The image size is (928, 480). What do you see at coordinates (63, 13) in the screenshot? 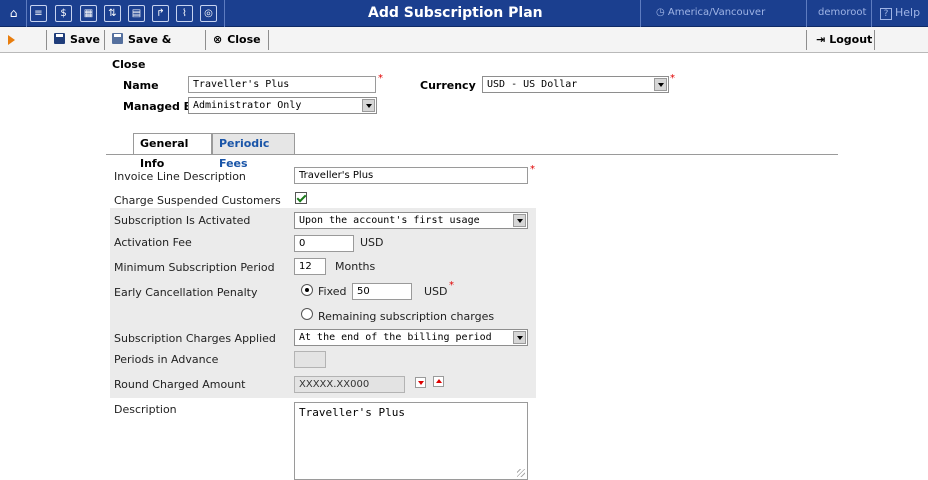
I see `dollar-icon: $` at bounding box center [63, 13].